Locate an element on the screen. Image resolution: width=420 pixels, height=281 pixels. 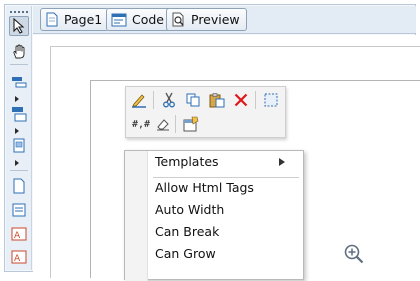
section-icon is located at coordinates (19, 145).